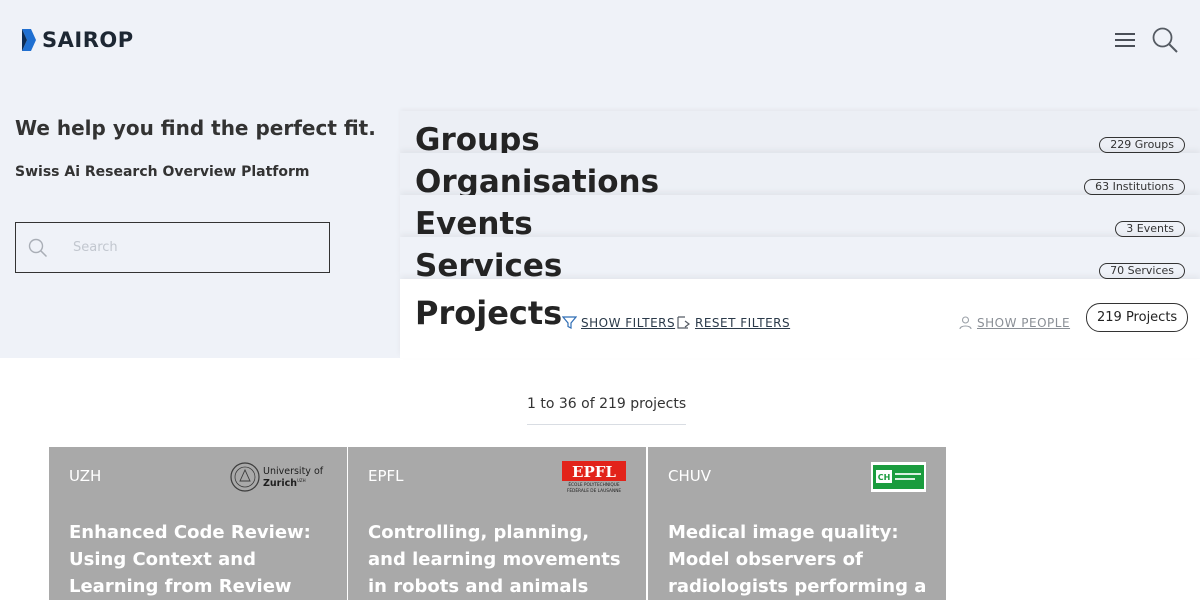 Image resolution: width=1200 pixels, height=600 pixels. What do you see at coordinates (800, 174) in the screenshot?
I see `category-organisations: Organisations 63 Institutions` at bounding box center [800, 174].